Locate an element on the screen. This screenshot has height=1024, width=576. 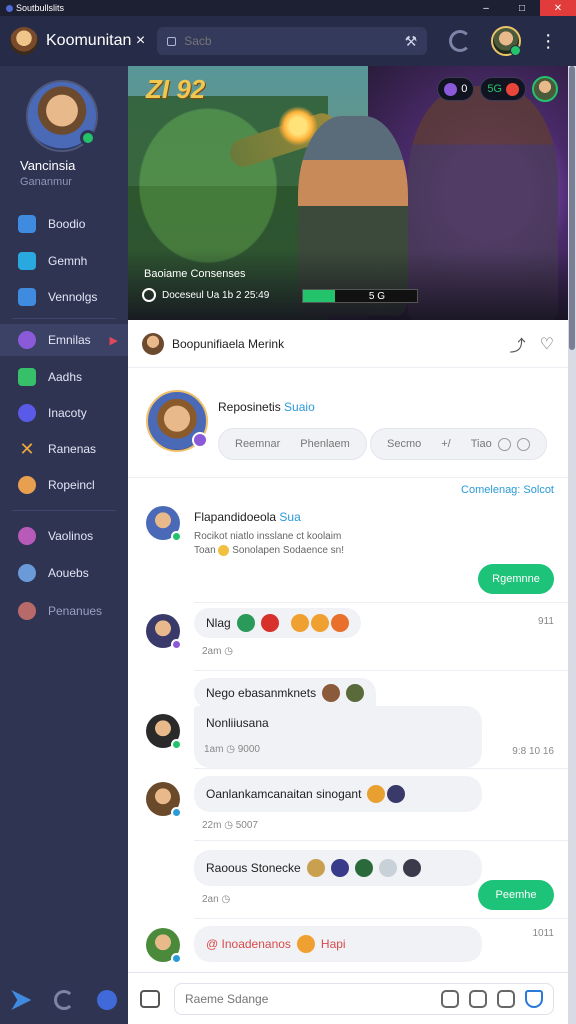
chat-header: Boopunifiaela Merink ⤴ ♡ is located at coordinates (348, 344).